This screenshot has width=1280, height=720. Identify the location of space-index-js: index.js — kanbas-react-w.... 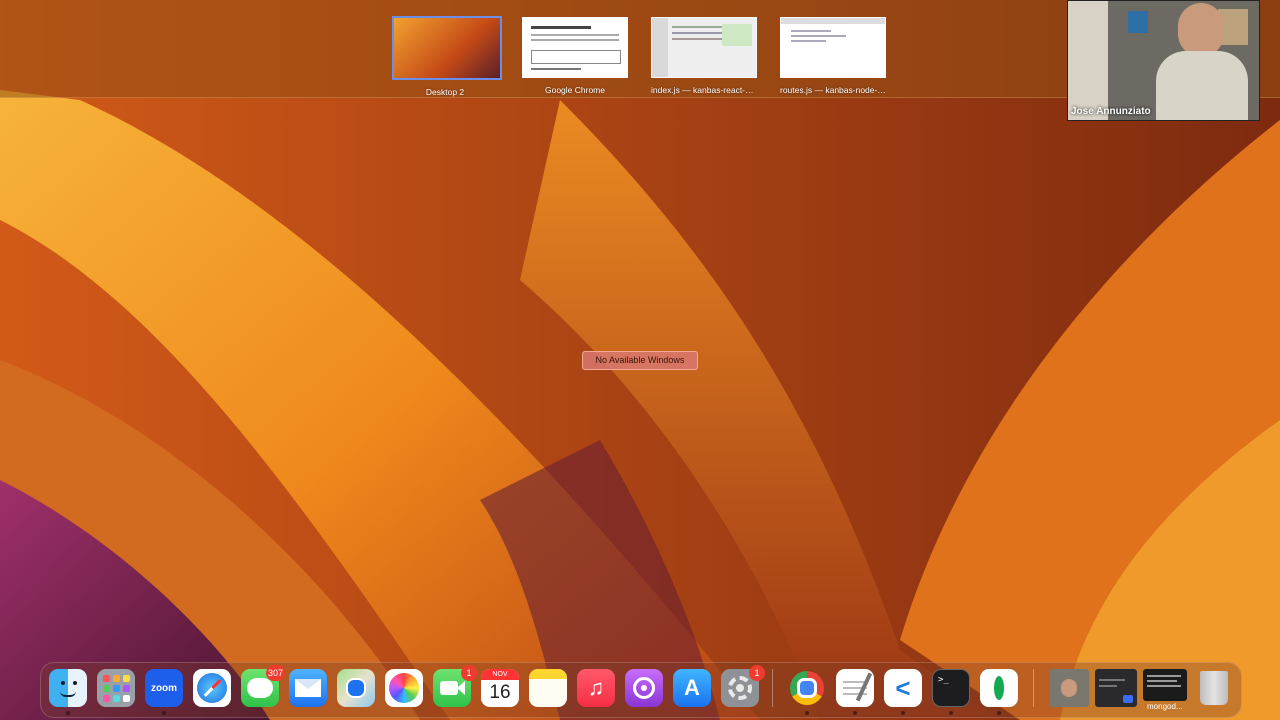
(704, 56).